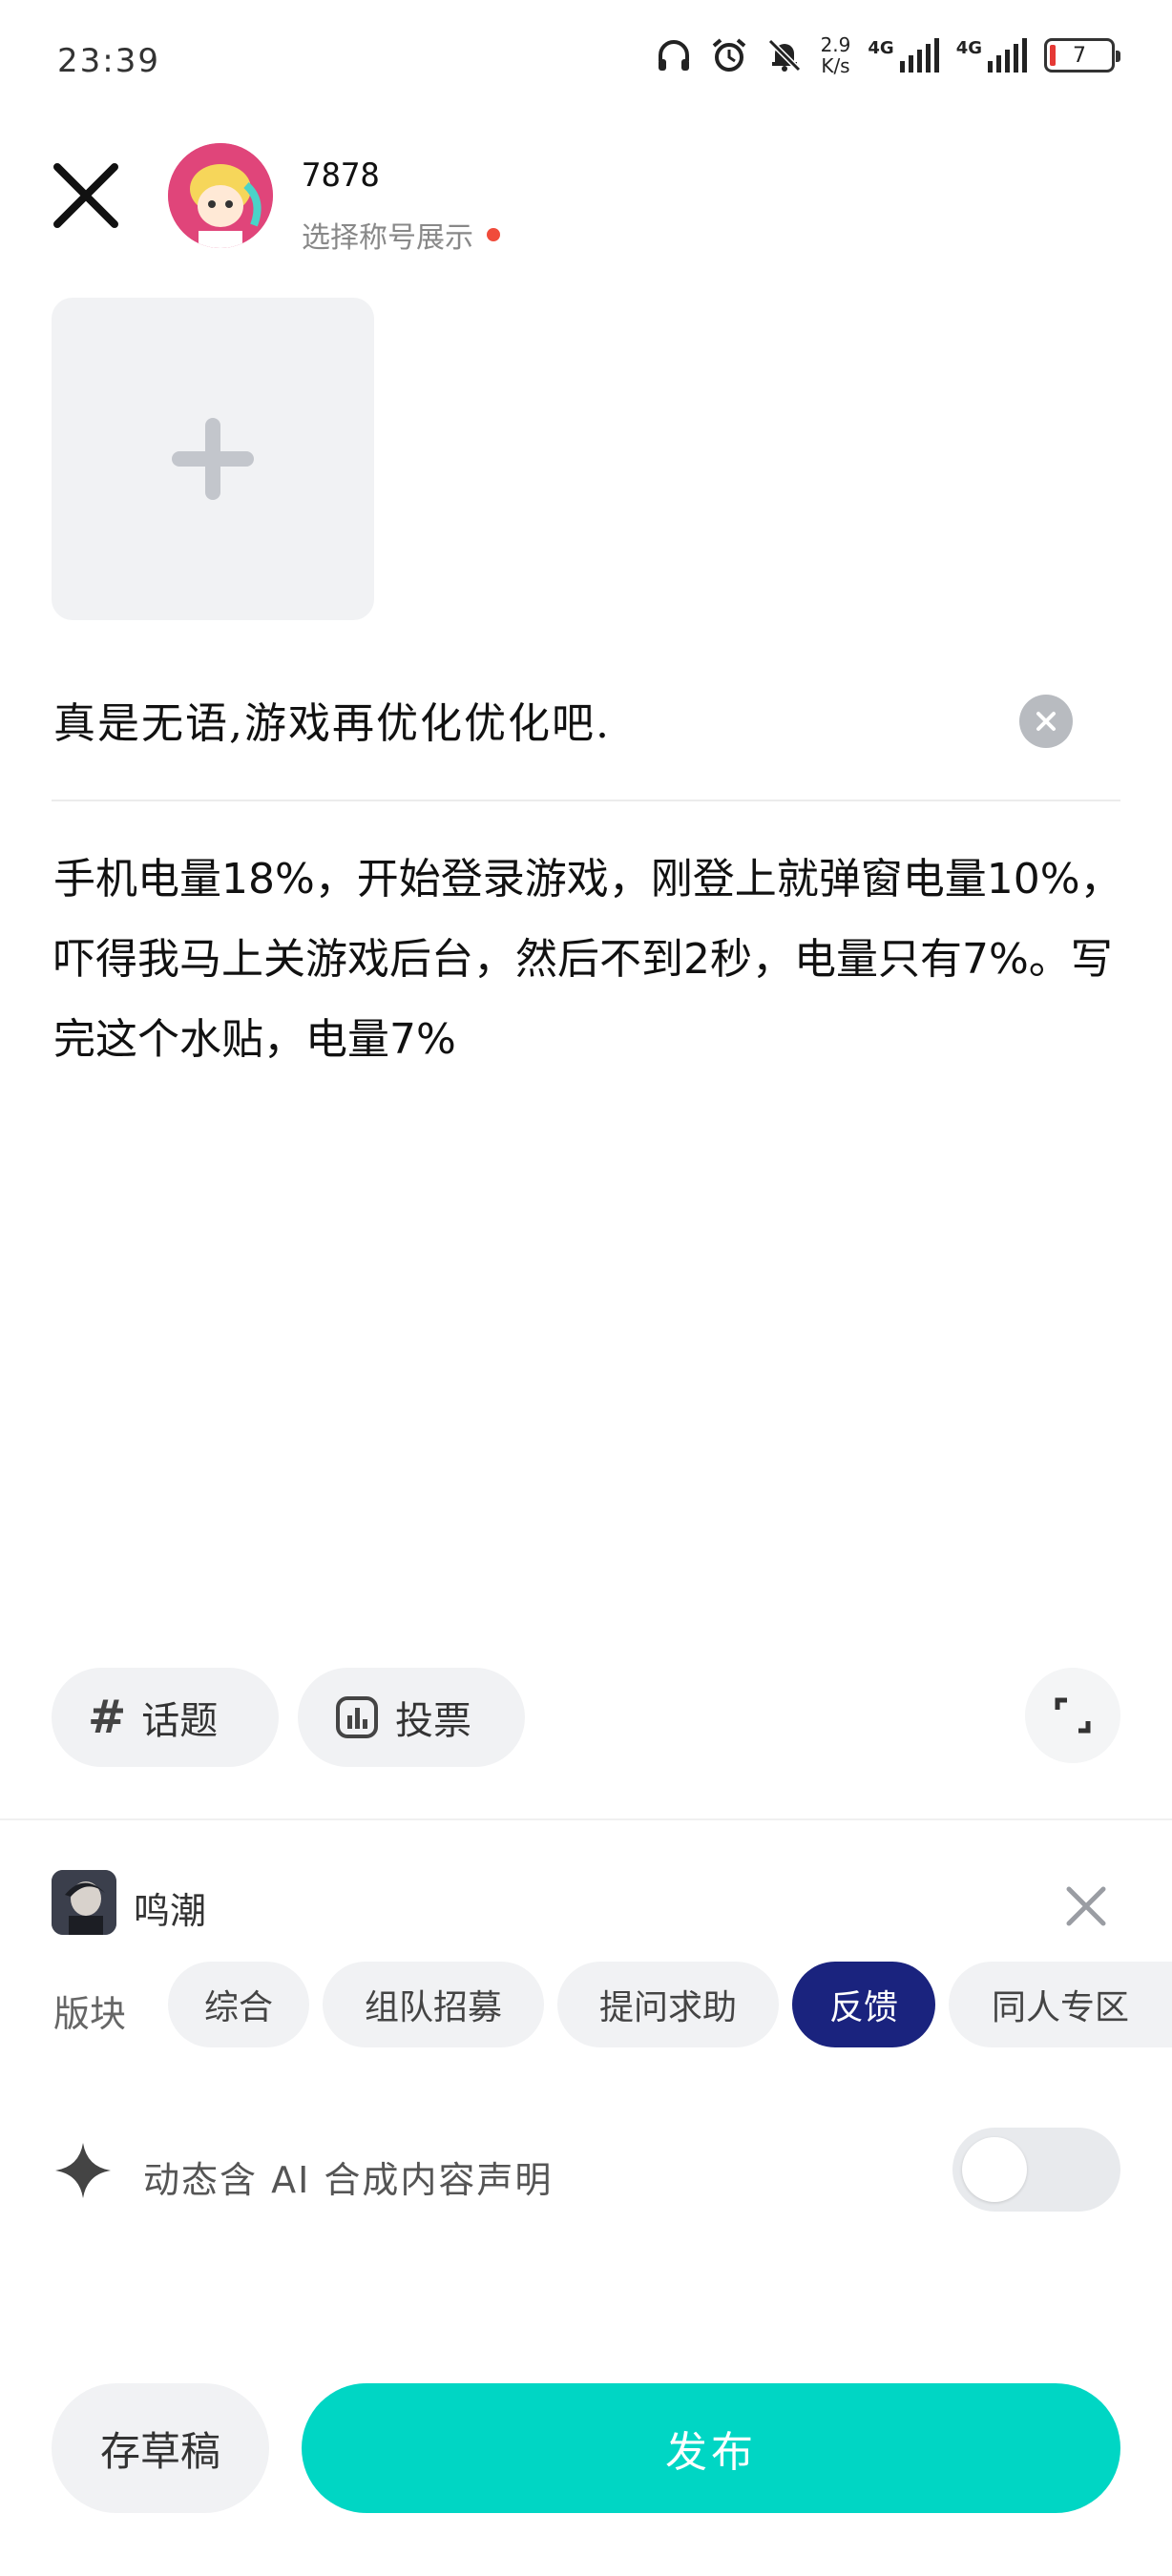  I want to click on clear-icon, so click(1046, 721).